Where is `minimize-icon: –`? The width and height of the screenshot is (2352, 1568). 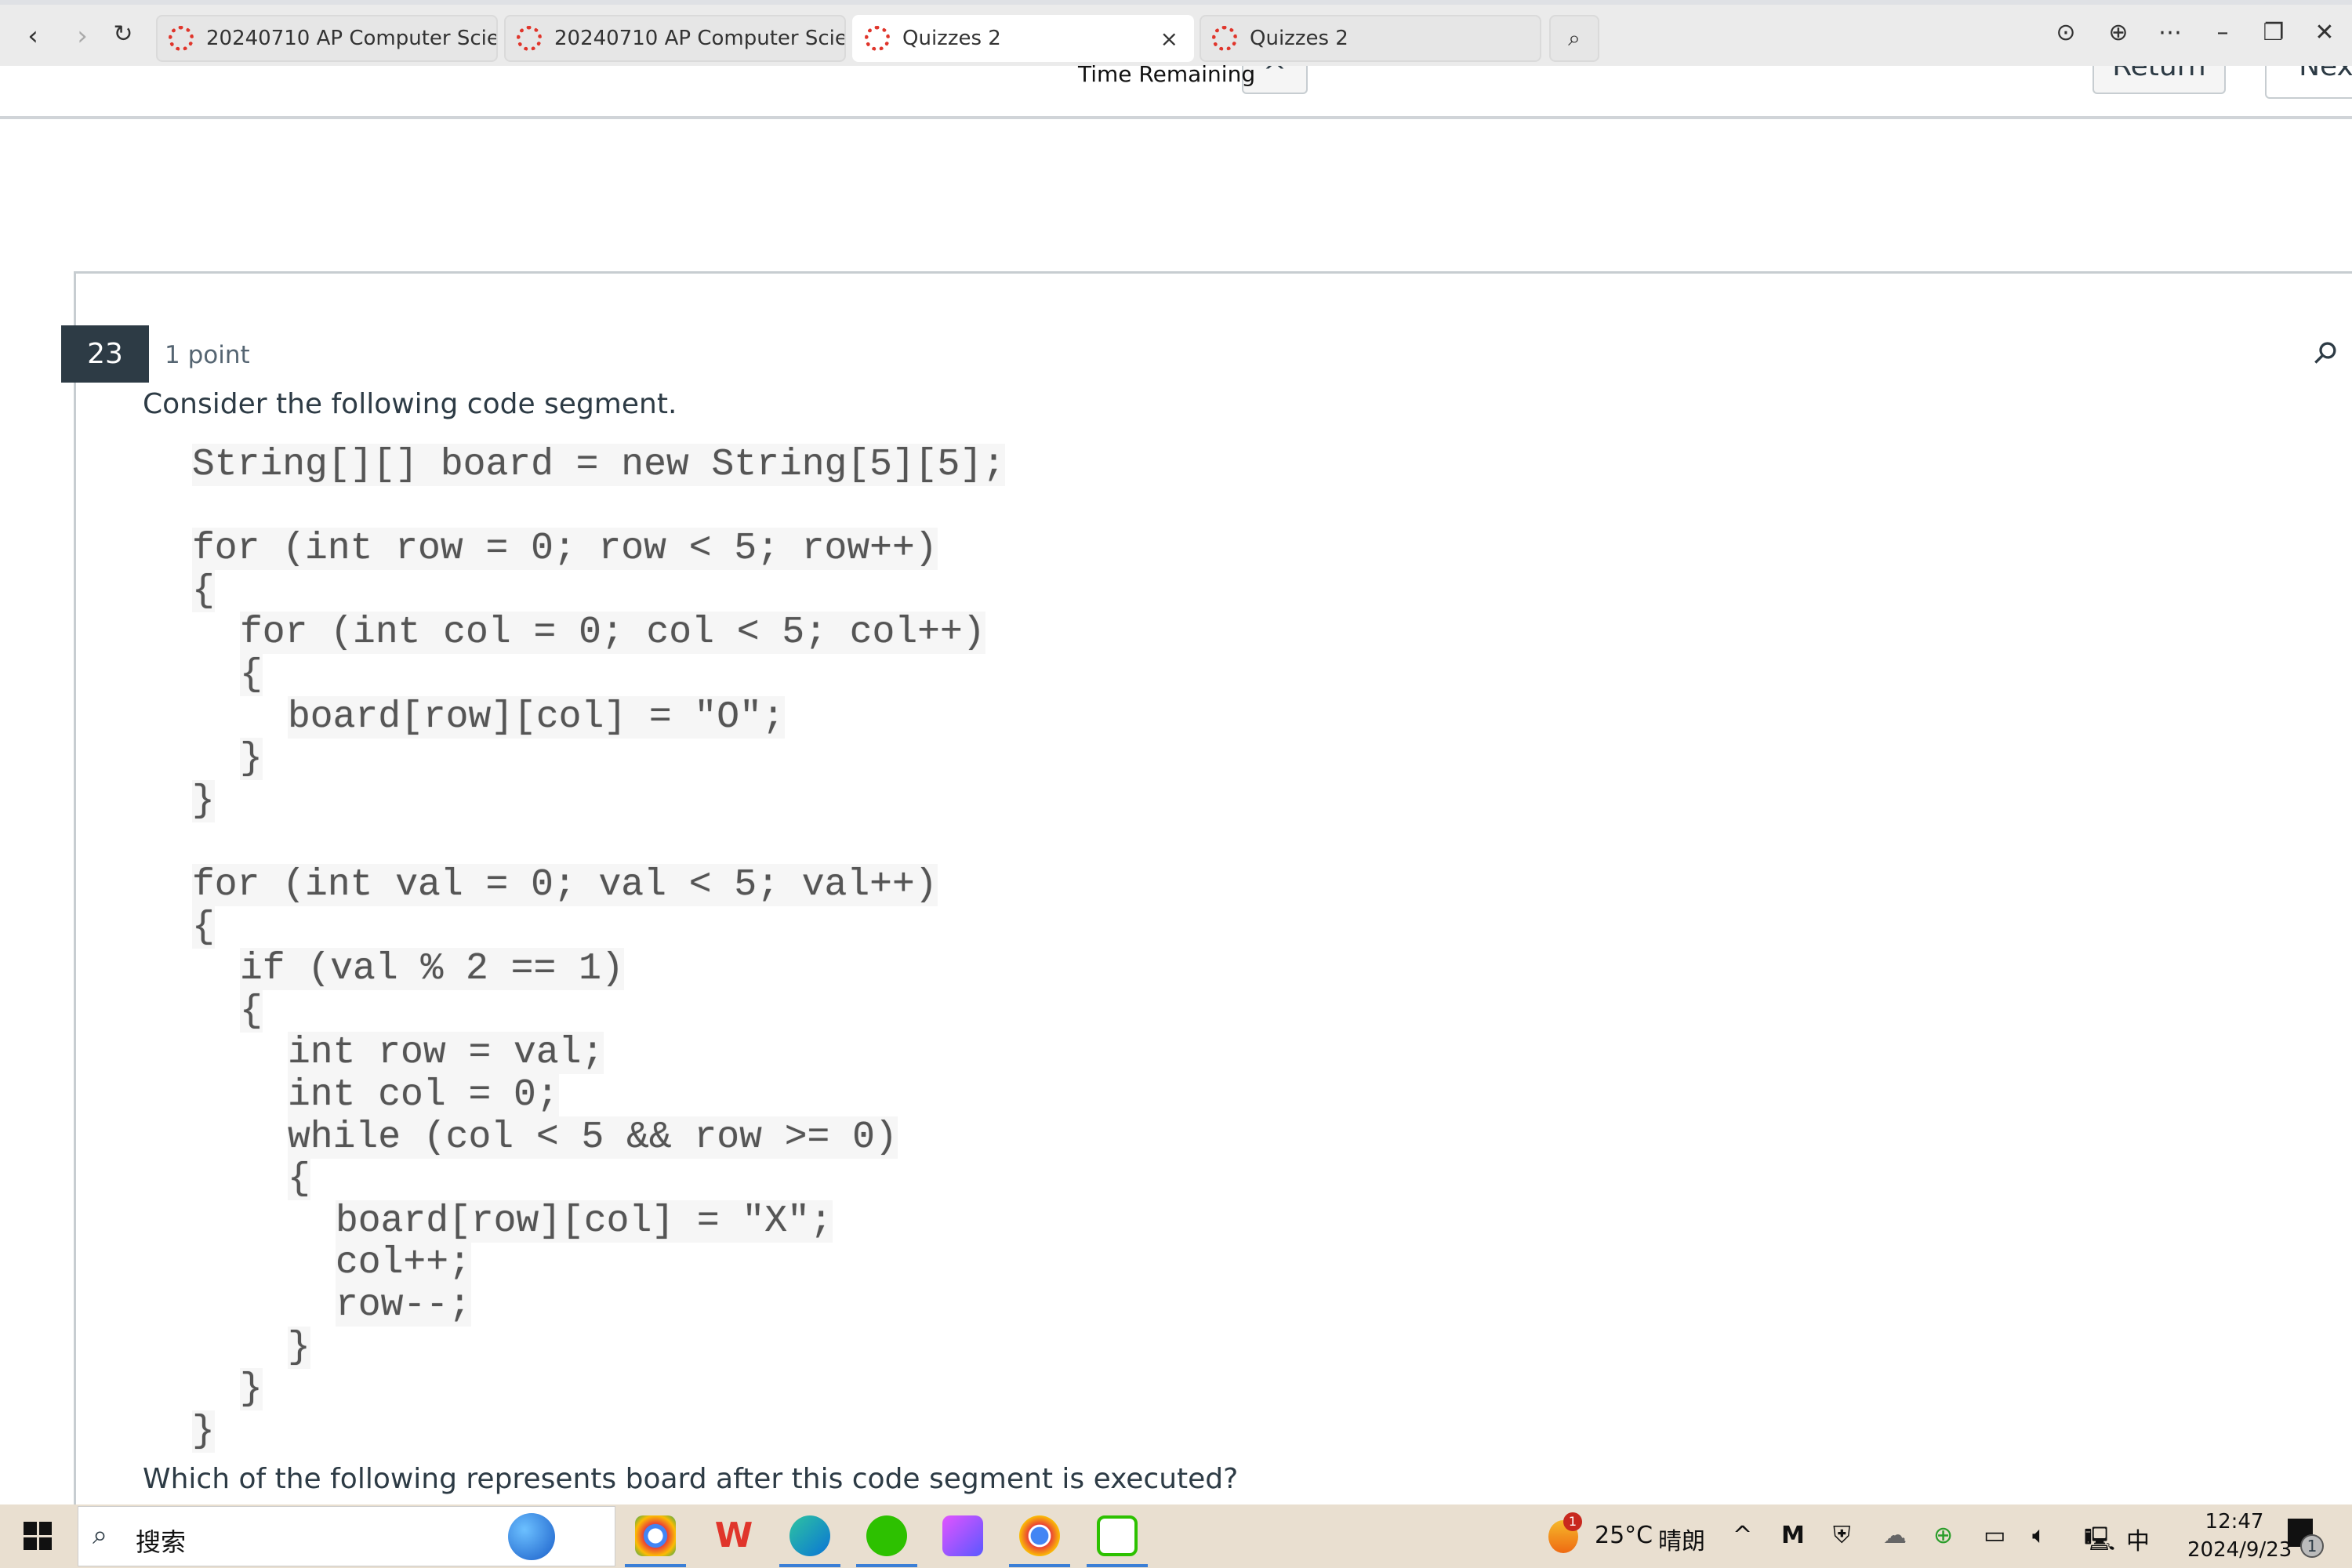
minimize-icon: – is located at coordinates (2222, 32).